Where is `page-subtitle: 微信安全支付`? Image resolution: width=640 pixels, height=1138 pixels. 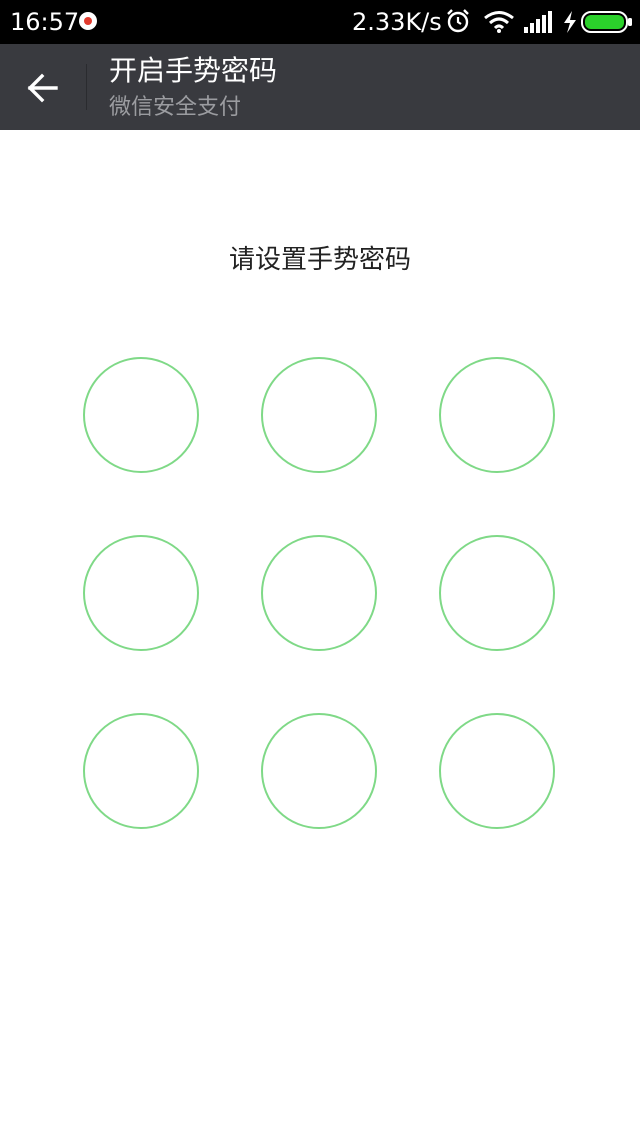
page-subtitle: 微信安全支付 is located at coordinates (175, 107).